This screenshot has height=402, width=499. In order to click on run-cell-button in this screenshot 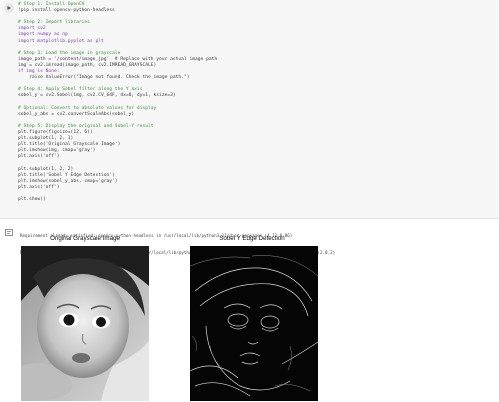, I will do `click(9, 8)`.